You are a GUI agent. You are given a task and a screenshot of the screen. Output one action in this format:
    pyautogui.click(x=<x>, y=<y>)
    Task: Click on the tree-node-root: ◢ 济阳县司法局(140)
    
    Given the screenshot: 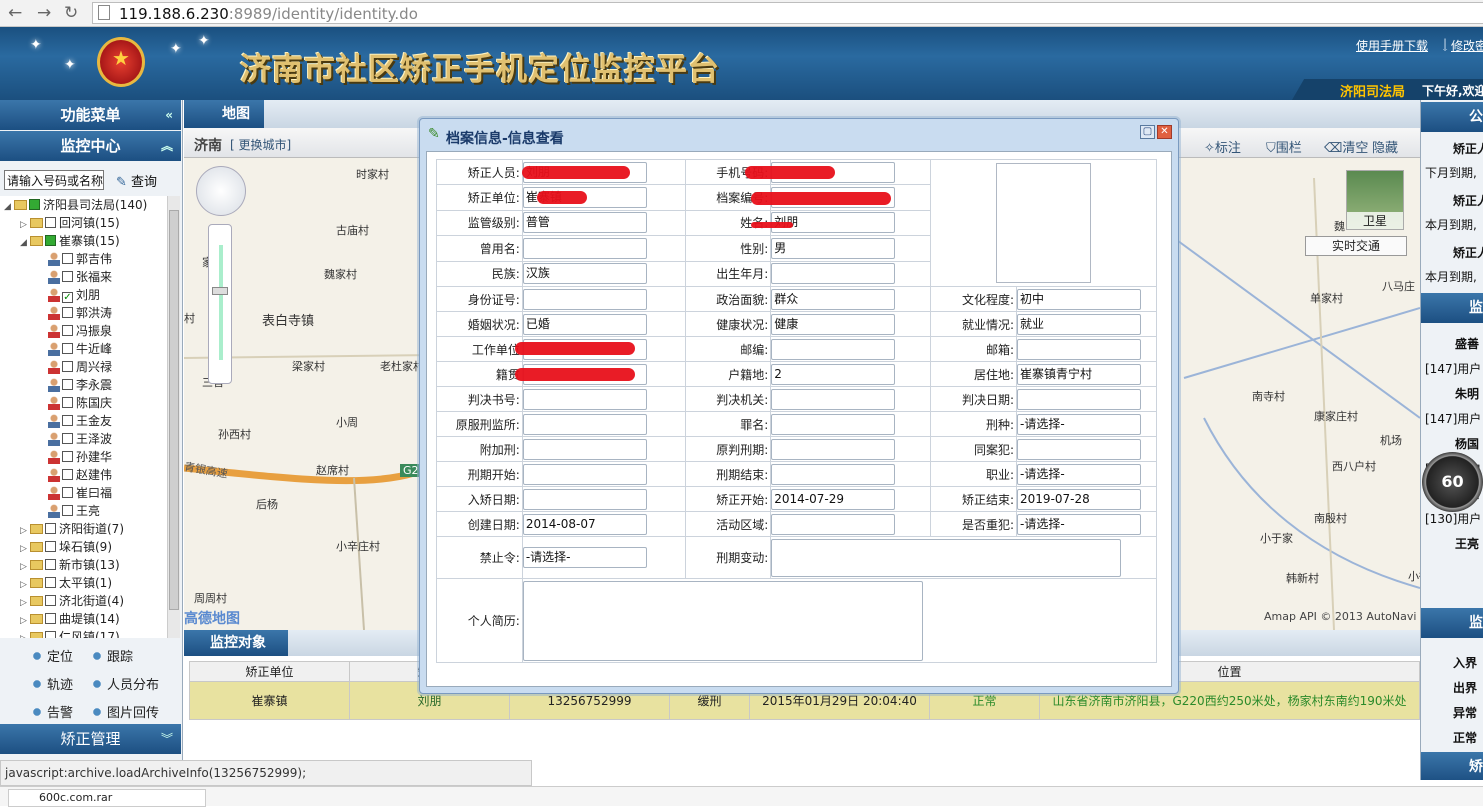 What is the action you would take?
    pyautogui.click(x=75, y=205)
    